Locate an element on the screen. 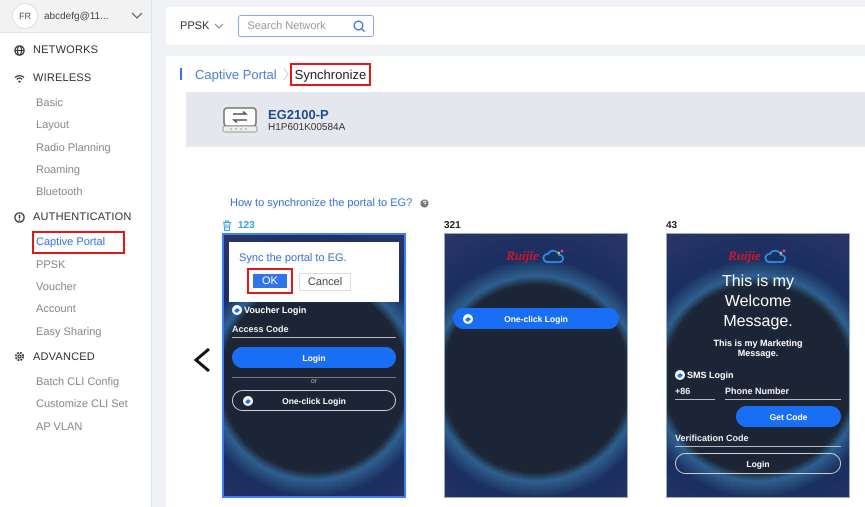  chevron-right-icon is located at coordinates (285, 74).